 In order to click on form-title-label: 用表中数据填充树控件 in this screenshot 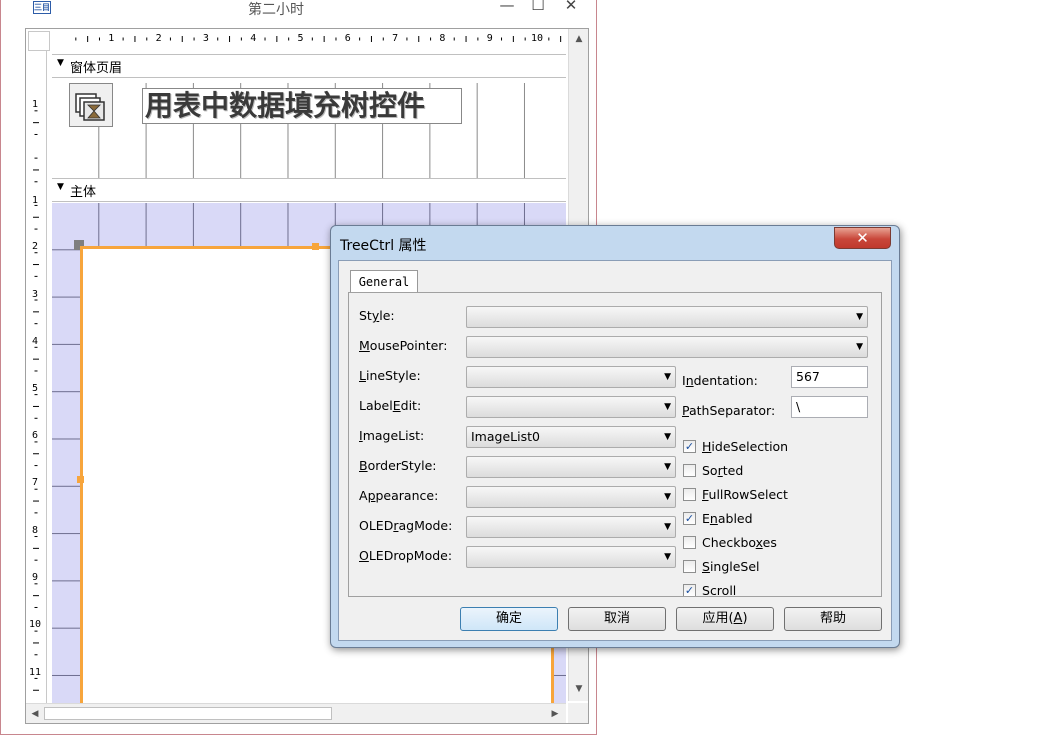, I will do `click(302, 106)`.